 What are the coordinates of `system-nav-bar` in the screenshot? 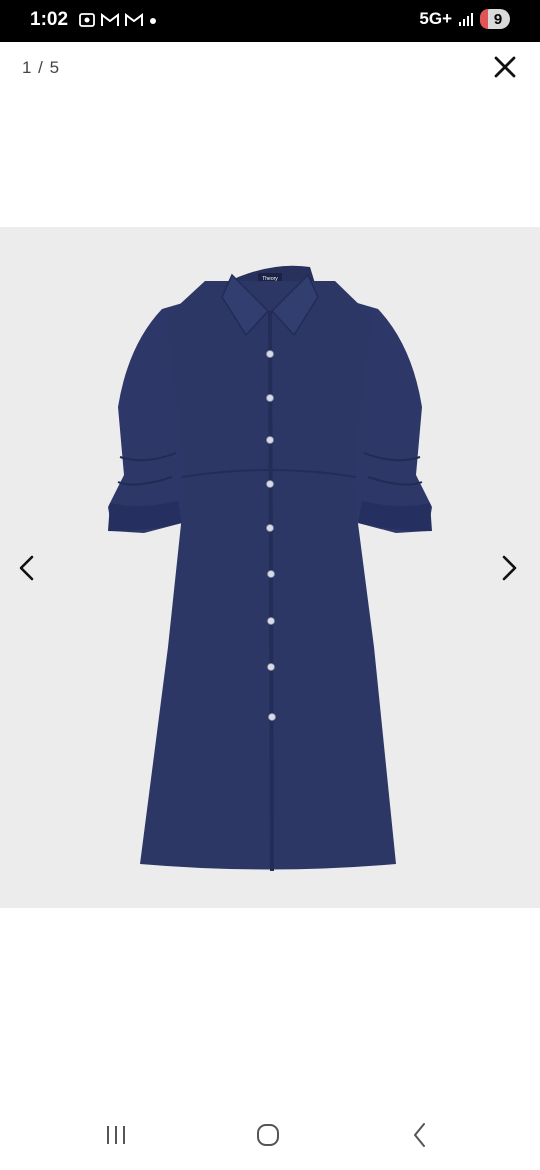 It's located at (270, 1135).